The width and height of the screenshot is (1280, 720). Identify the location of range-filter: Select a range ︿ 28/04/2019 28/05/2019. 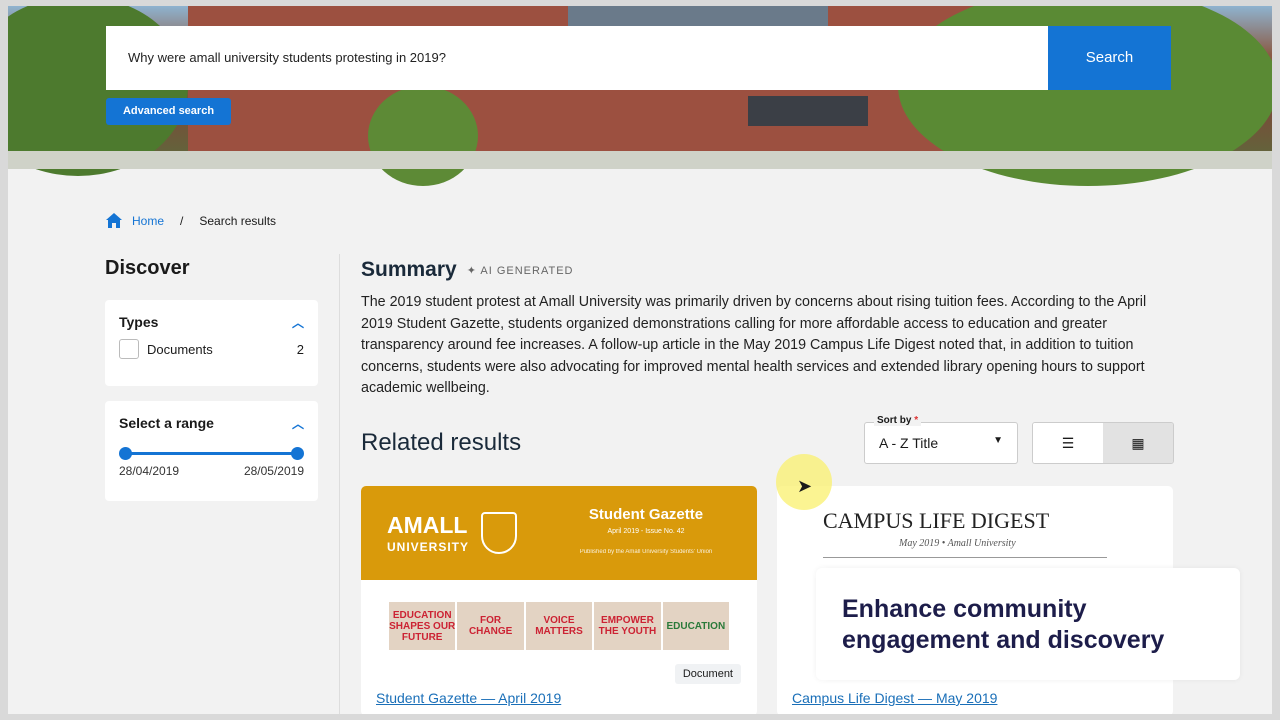
(211, 451).